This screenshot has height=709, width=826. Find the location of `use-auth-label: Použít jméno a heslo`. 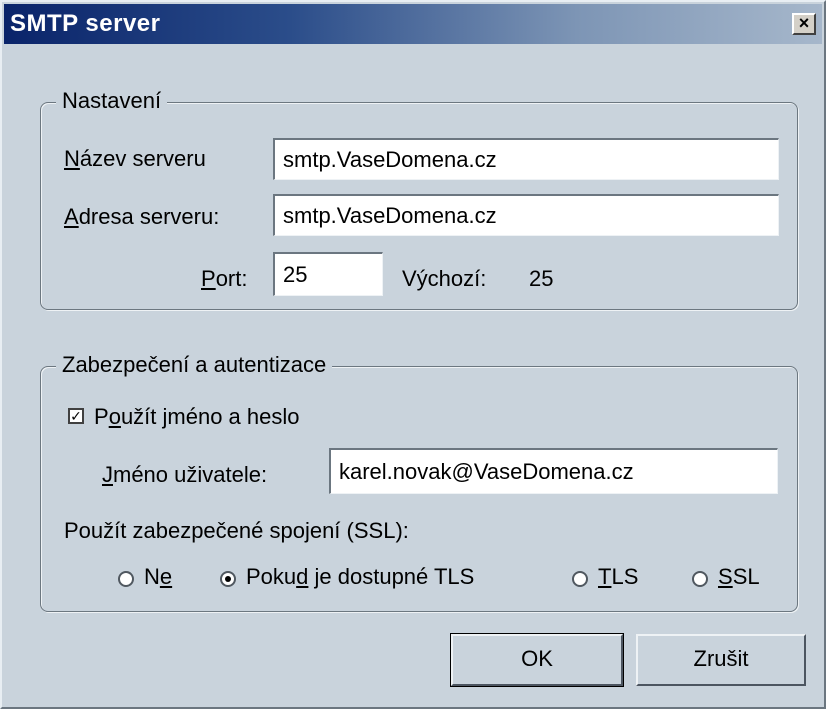

use-auth-label: Použít jméno a heslo is located at coordinates (196, 417).